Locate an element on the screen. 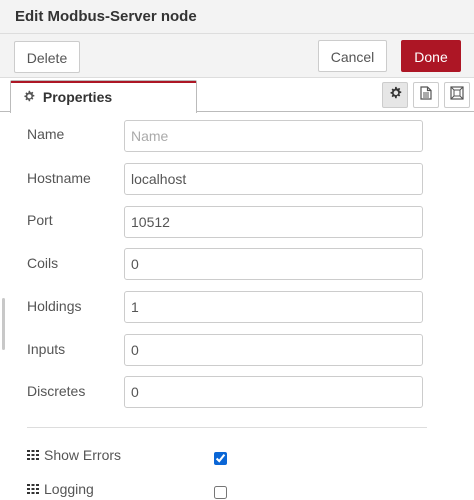 Image resolution: width=474 pixels, height=500 pixels. dialog-title-bar: Edit Modbus-Server node is located at coordinates (237, 17).